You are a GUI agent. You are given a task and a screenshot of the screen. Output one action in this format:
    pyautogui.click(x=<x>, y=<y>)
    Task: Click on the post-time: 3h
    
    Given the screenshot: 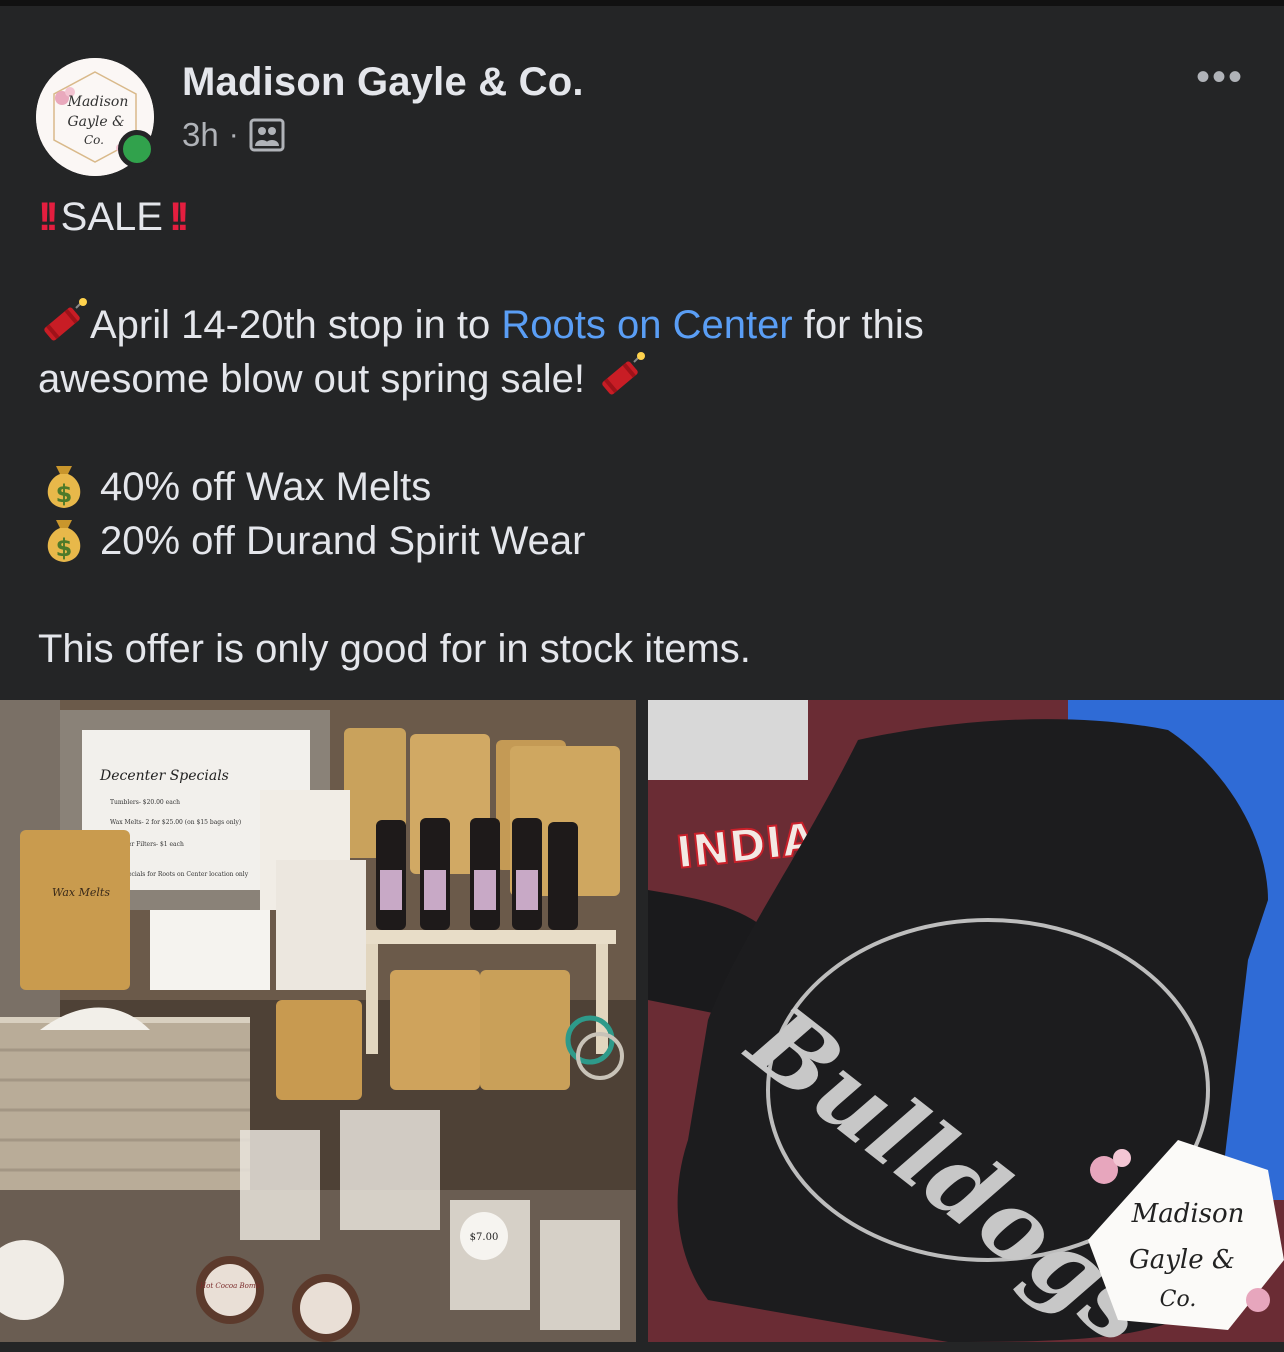 What is the action you would take?
    pyautogui.click(x=200, y=135)
    